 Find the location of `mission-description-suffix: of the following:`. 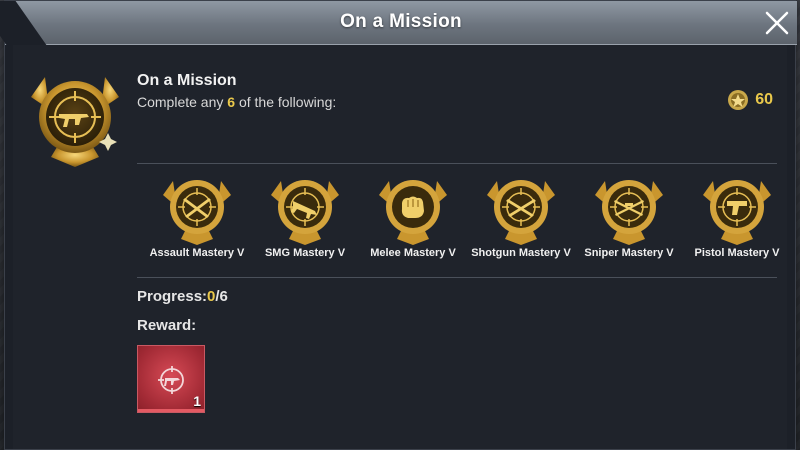

mission-description-suffix: of the following: is located at coordinates (286, 102).